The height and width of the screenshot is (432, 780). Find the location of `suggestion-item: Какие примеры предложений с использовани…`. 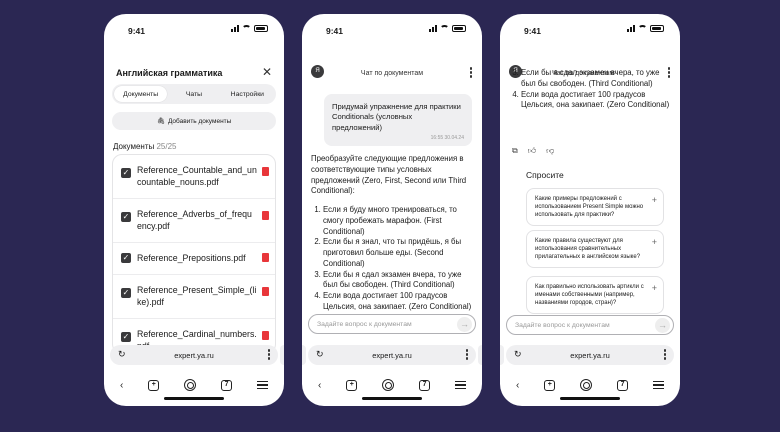

suggestion-item: Какие примеры предложений с использовани… is located at coordinates (595, 207).